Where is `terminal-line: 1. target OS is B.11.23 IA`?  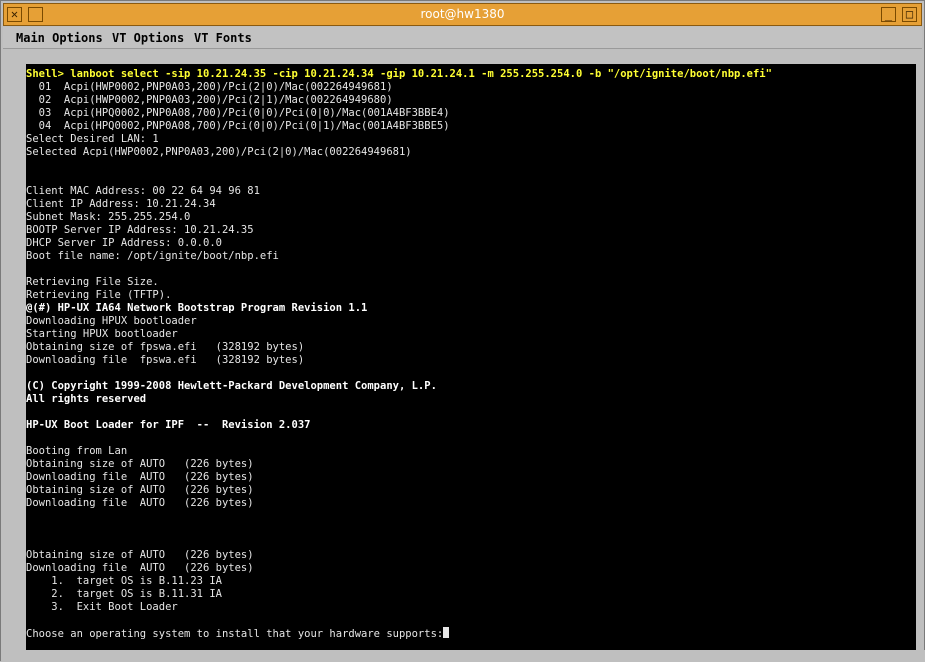 terminal-line: 1. target OS is B.11.23 IA is located at coordinates (124, 581).